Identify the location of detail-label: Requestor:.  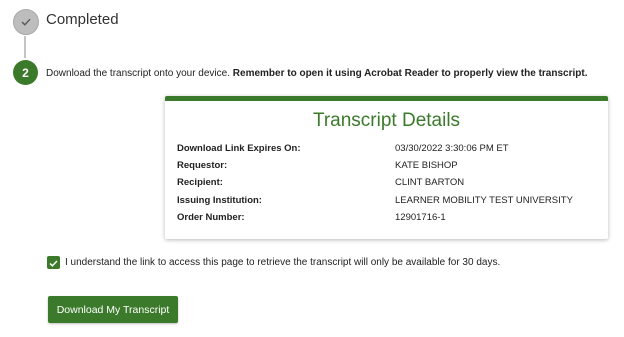
(202, 165).